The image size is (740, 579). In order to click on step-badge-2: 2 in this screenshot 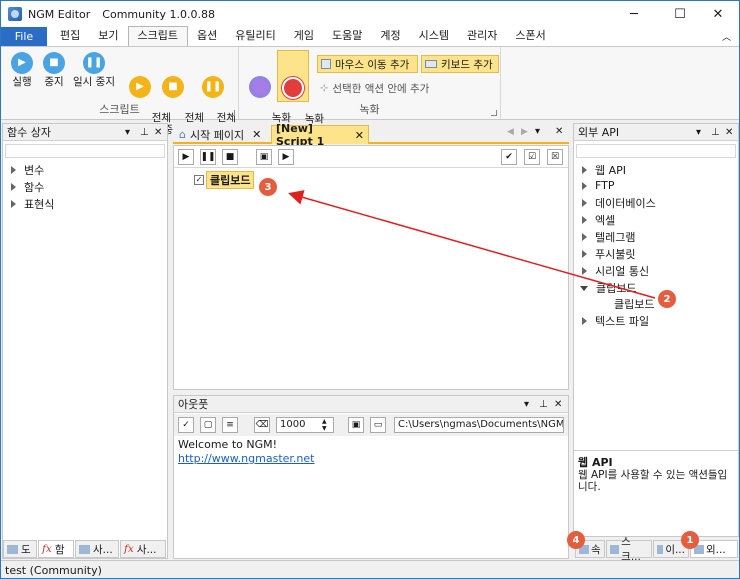, I will do `click(667, 299)`.